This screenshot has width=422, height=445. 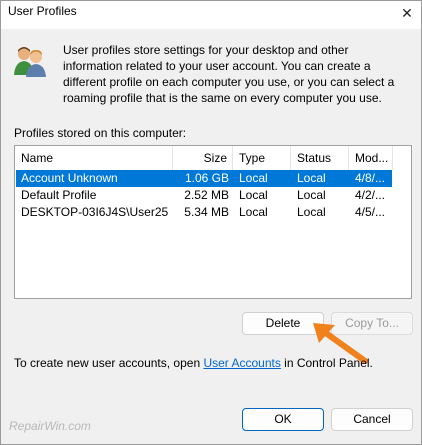 I want to click on user-accounts-link: User Accounts, so click(x=241, y=363).